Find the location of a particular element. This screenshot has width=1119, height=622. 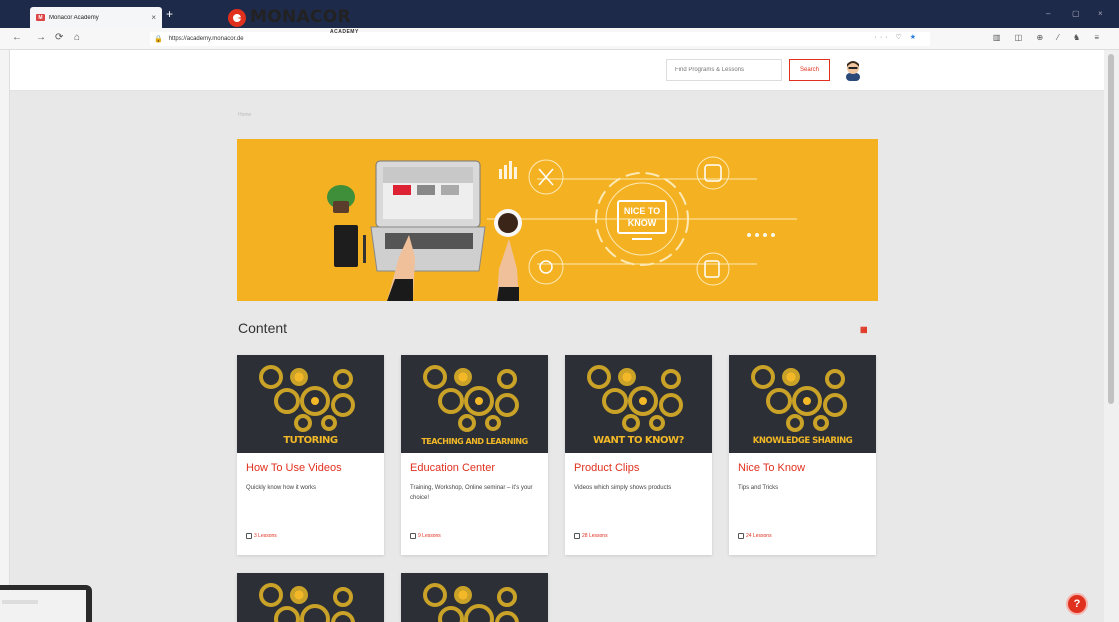

device-bar is located at coordinates (20, 602).